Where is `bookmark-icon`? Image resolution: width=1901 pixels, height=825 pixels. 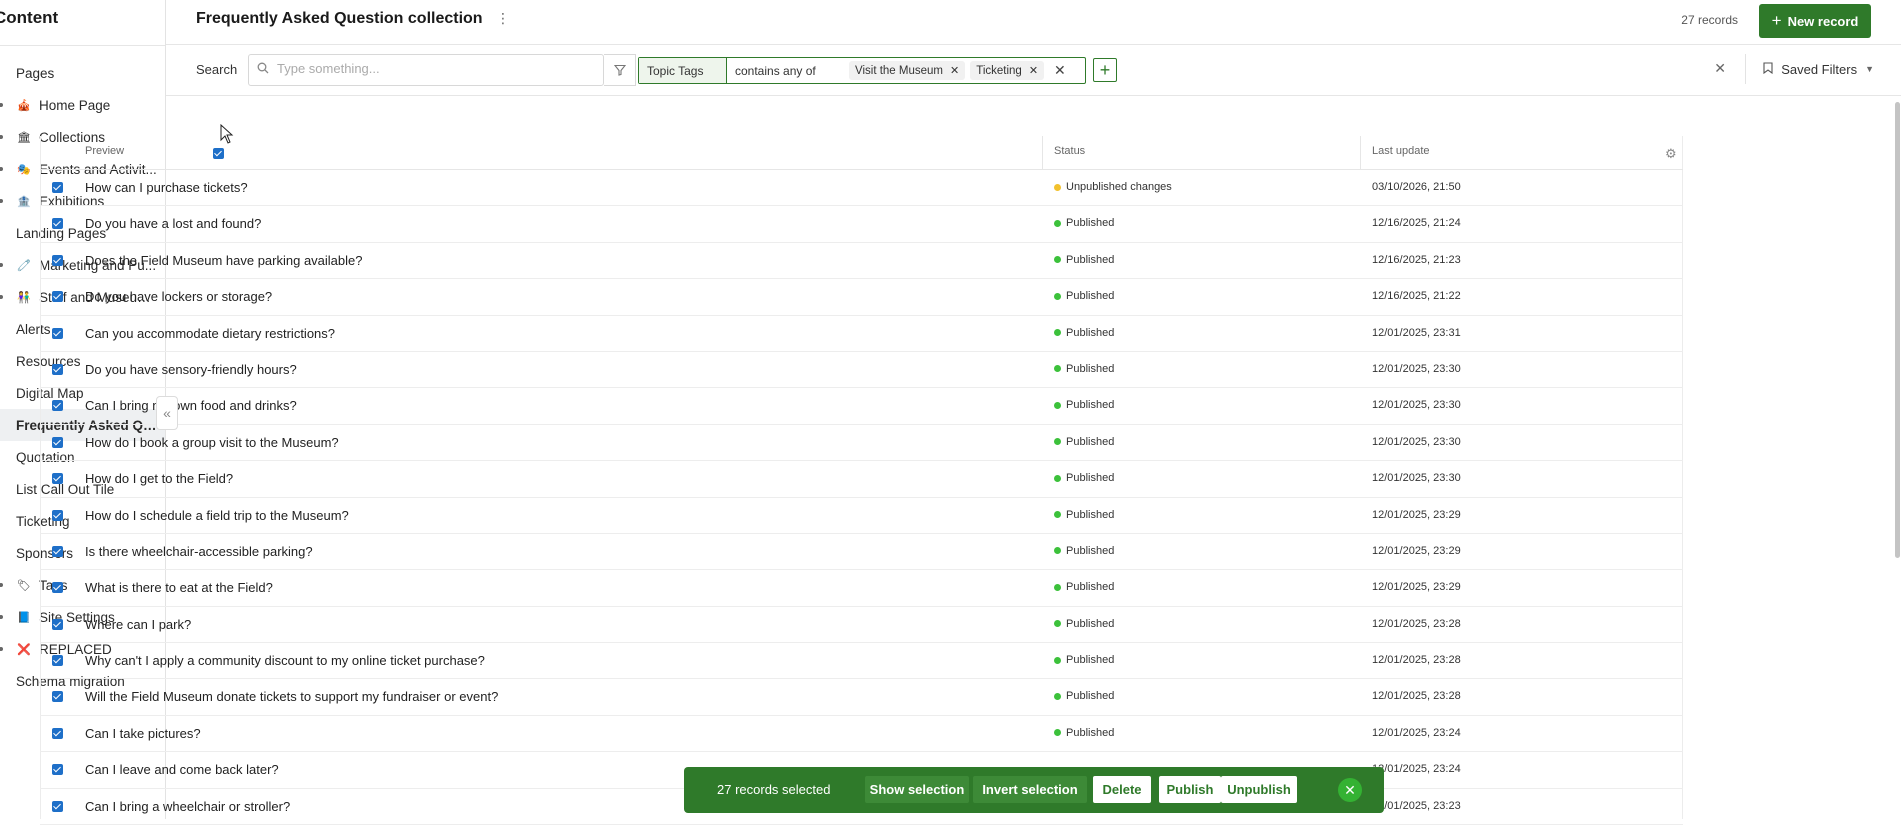 bookmark-icon is located at coordinates (1768, 69).